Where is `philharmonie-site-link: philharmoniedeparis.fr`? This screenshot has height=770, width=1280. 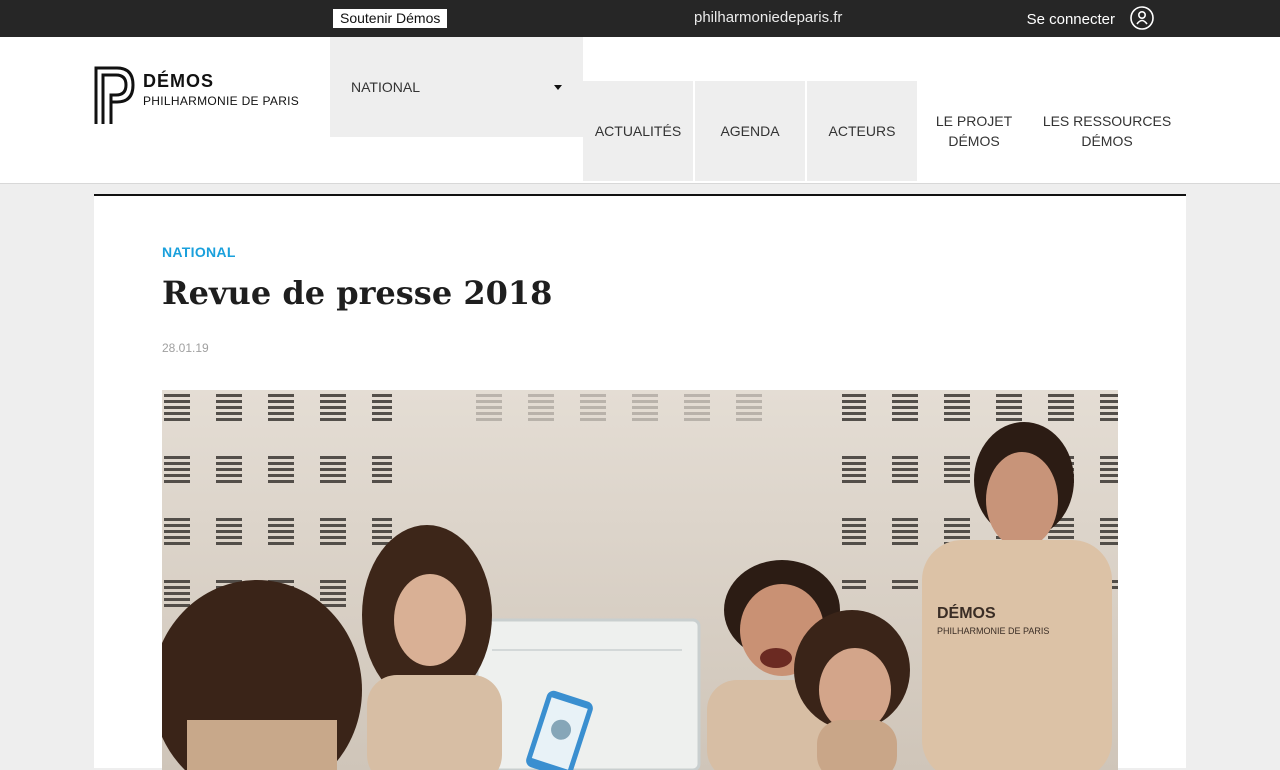 philharmonie-site-link: philharmoniedeparis.fr is located at coordinates (768, 17).